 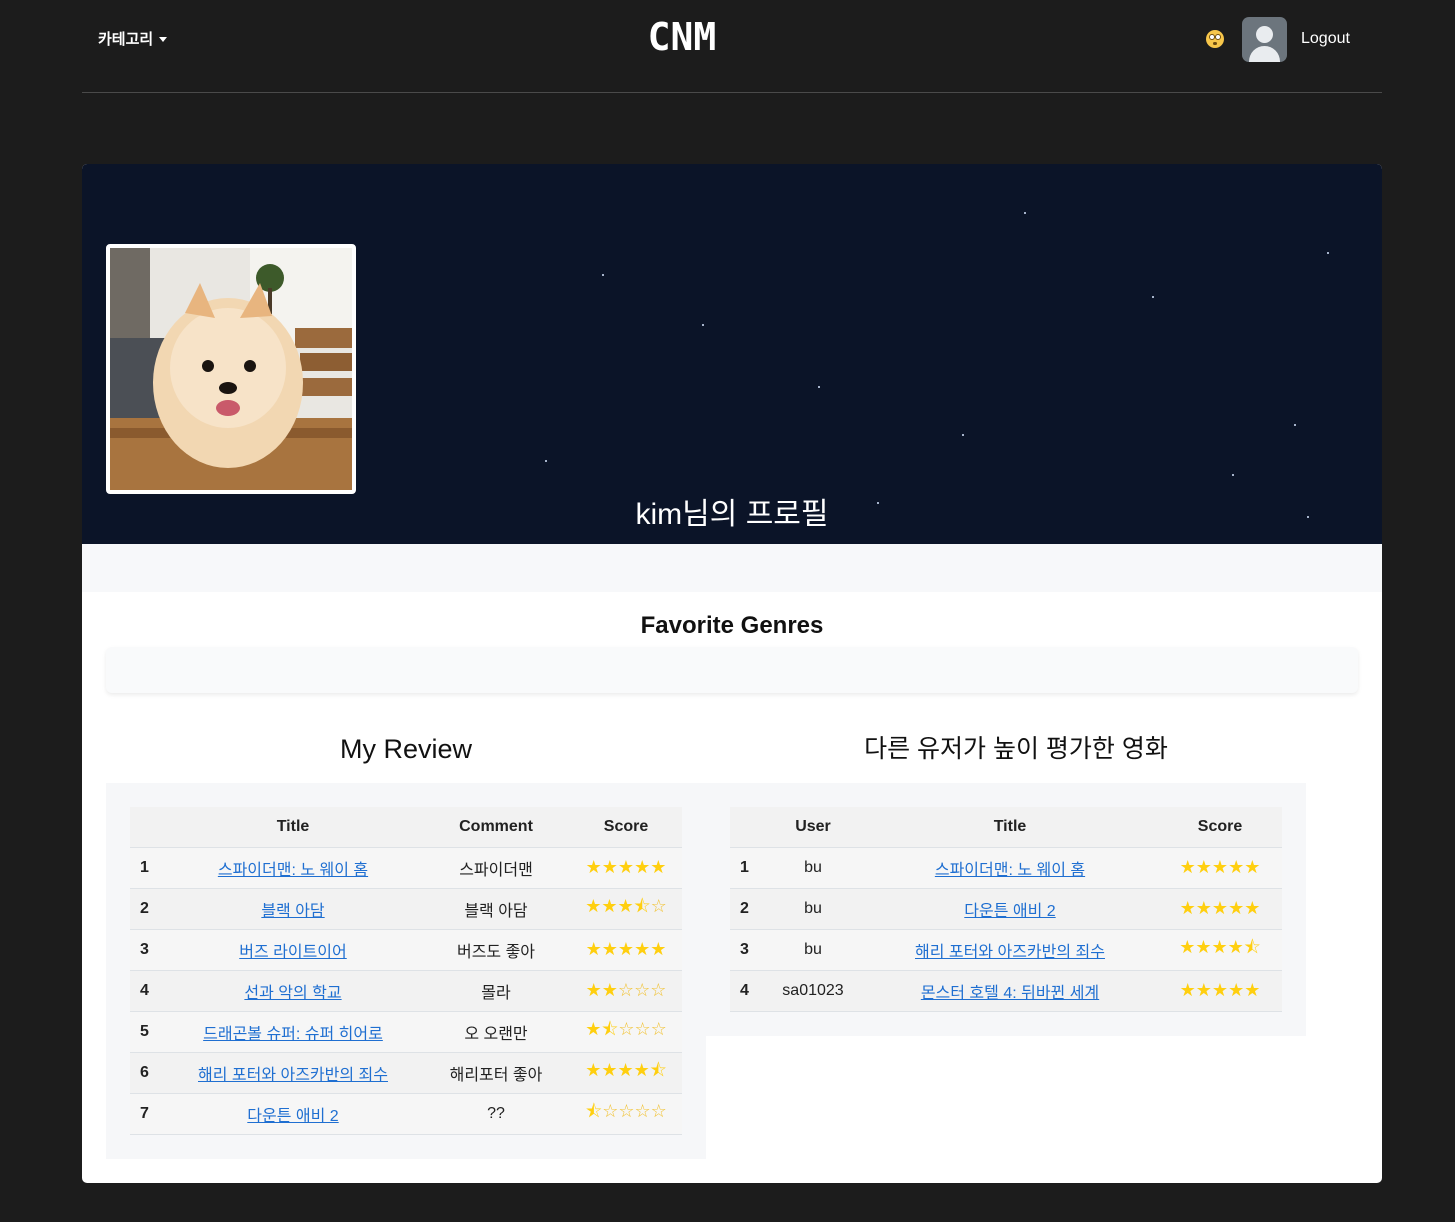 I want to click on profile-title: kim님의 프로필, so click(x=732, y=514).